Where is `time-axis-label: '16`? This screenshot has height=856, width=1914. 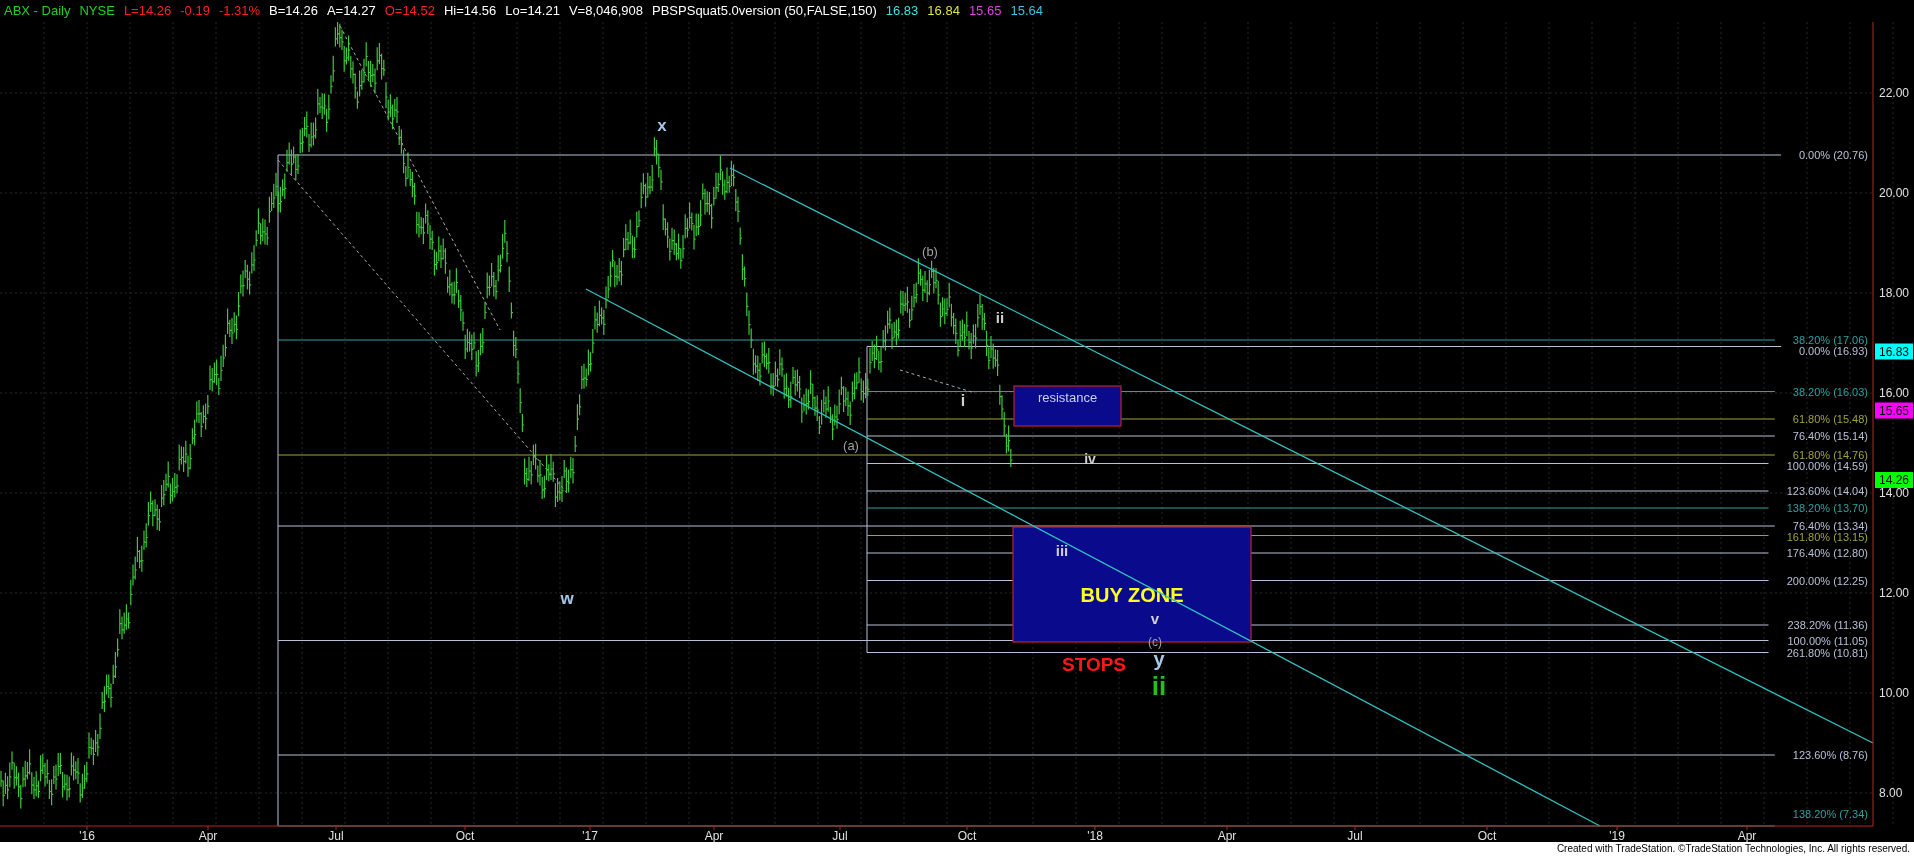
time-axis-label: '16 is located at coordinates (87, 835).